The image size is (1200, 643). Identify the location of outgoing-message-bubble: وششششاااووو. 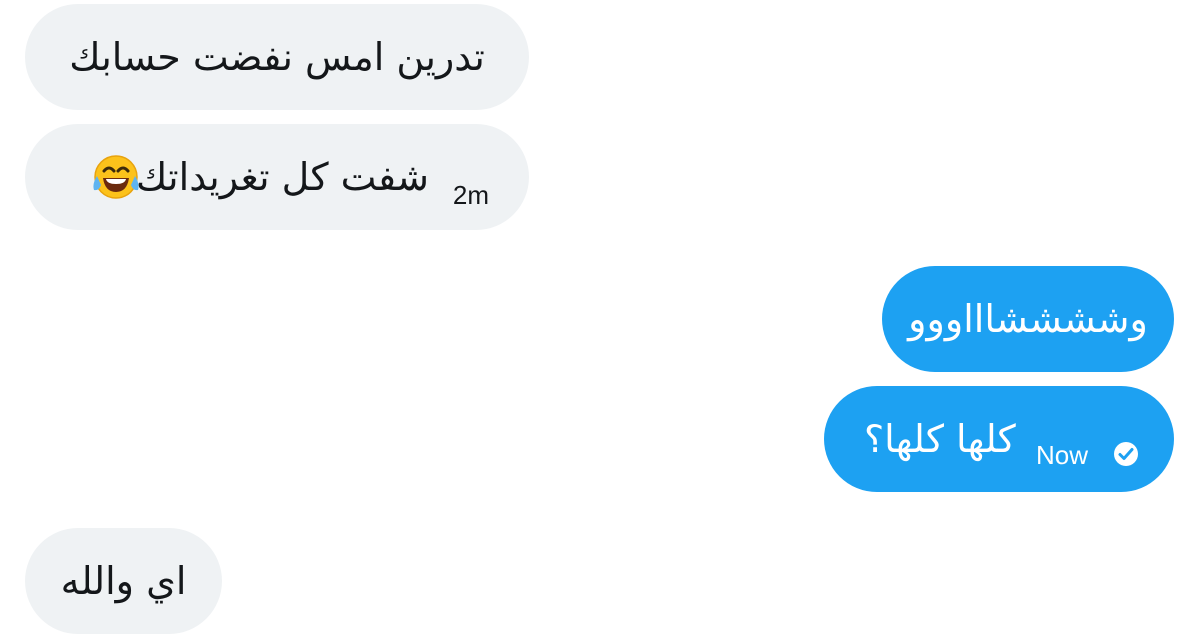
(1028, 319).